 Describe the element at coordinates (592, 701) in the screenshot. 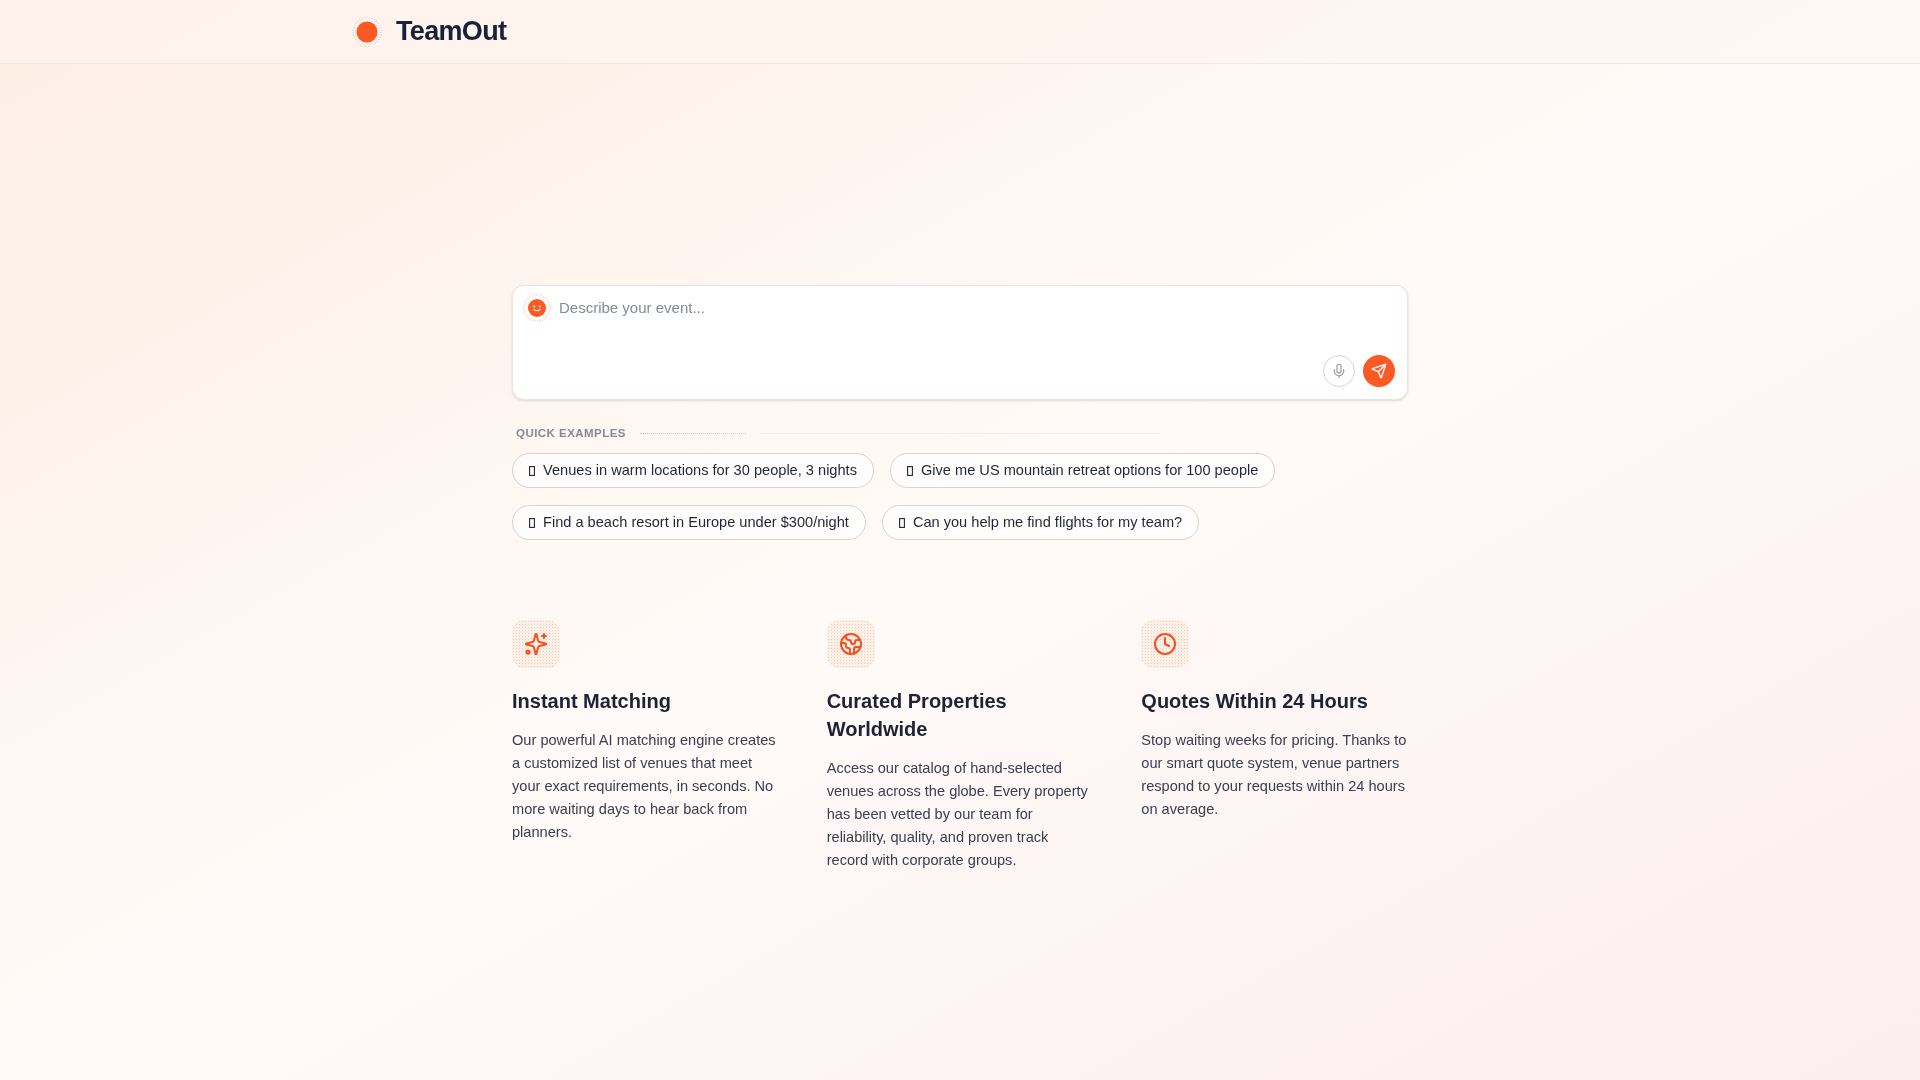

I see `feature-title: Instant Matching` at that location.